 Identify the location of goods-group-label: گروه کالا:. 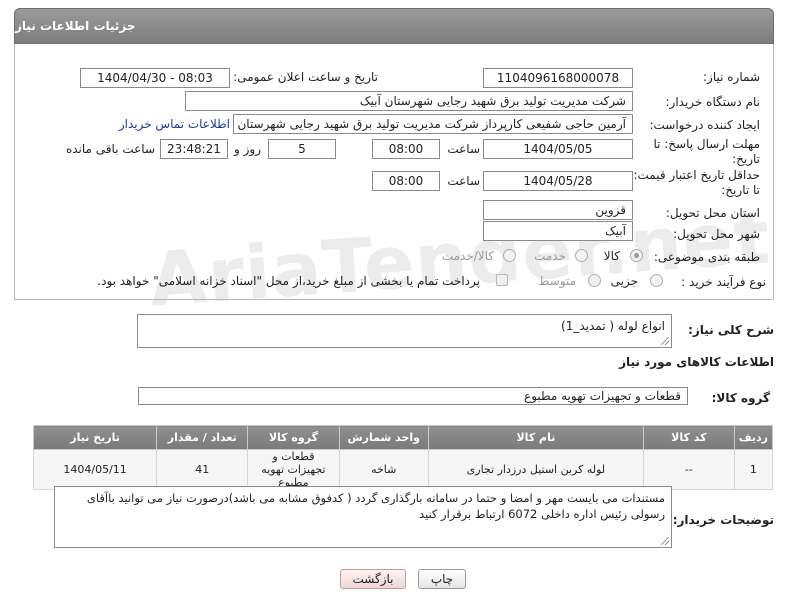
(740, 398).